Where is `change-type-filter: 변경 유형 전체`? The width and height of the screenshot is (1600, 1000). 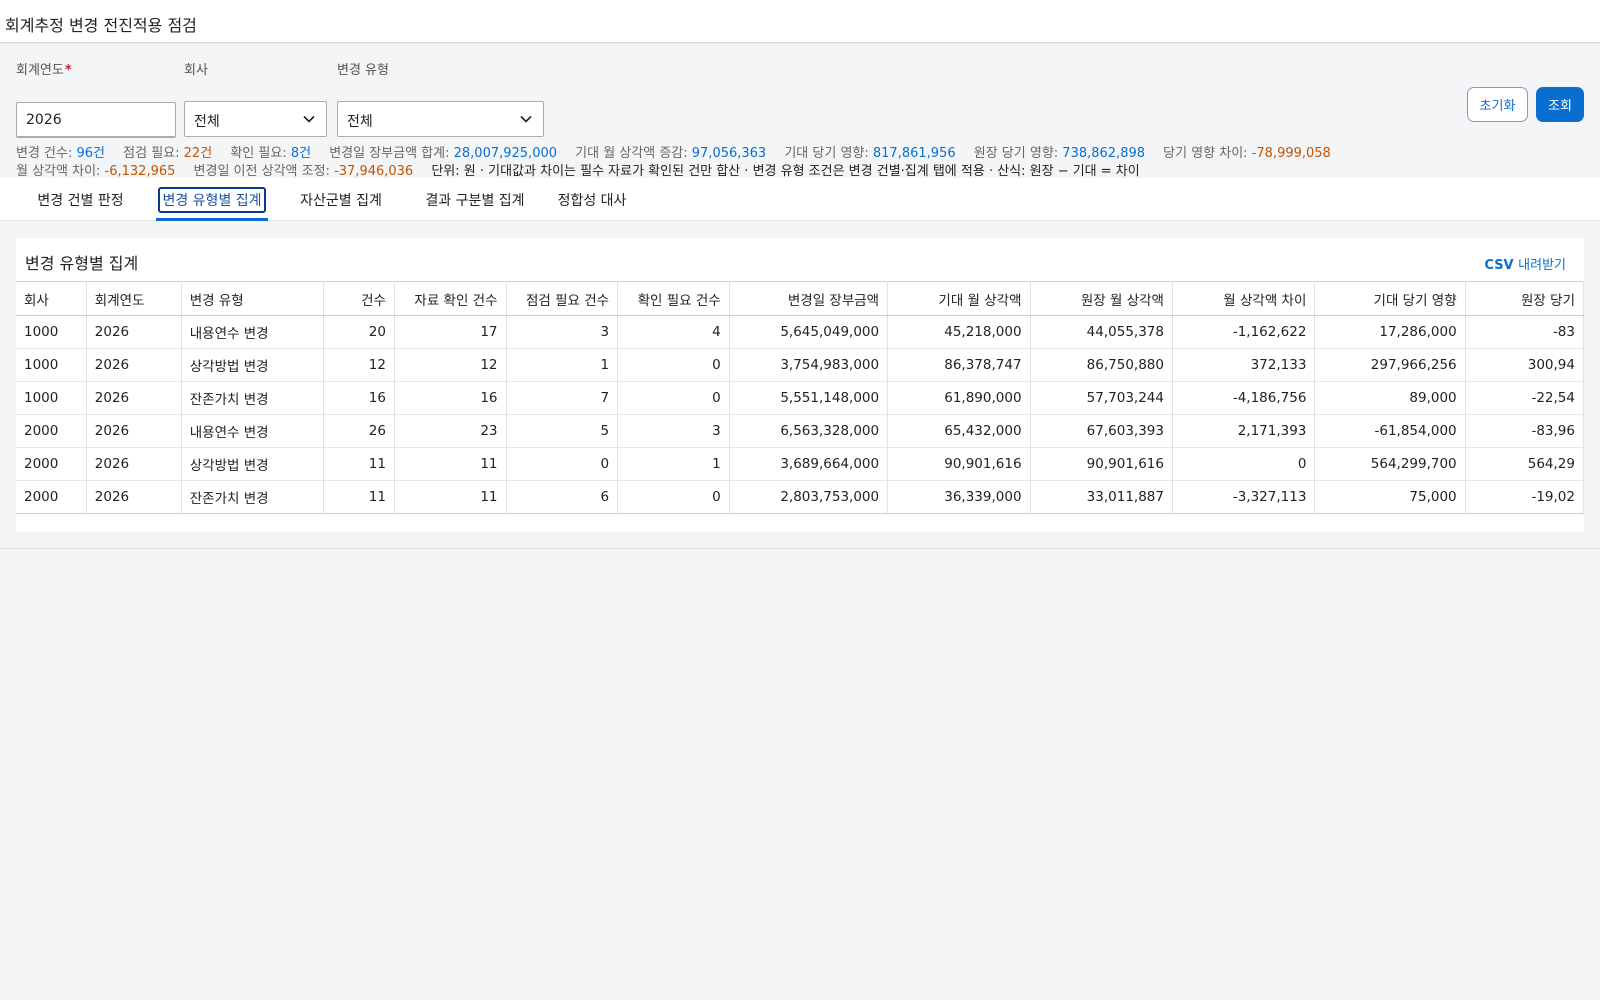 change-type-filter: 변경 유형 전체 is located at coordinates (440, 98).